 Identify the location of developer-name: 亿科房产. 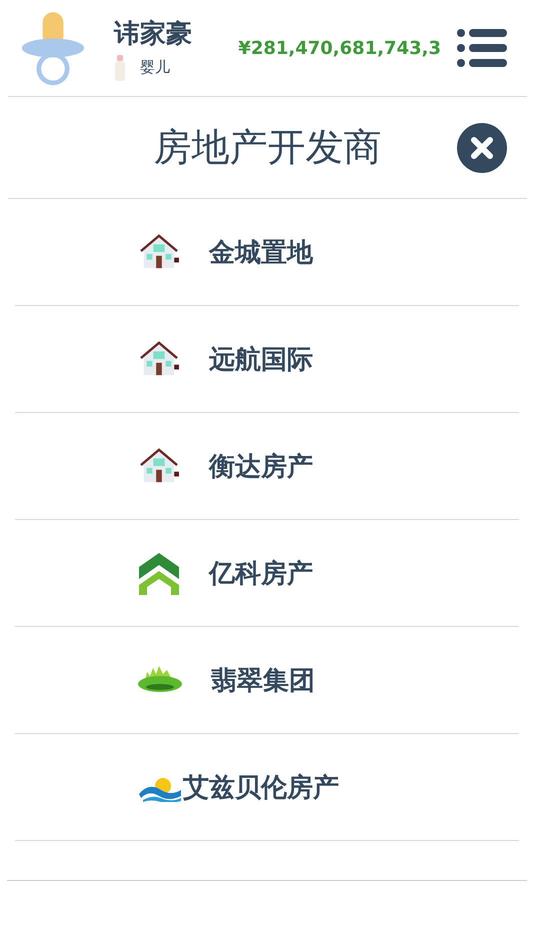
(261, 574).